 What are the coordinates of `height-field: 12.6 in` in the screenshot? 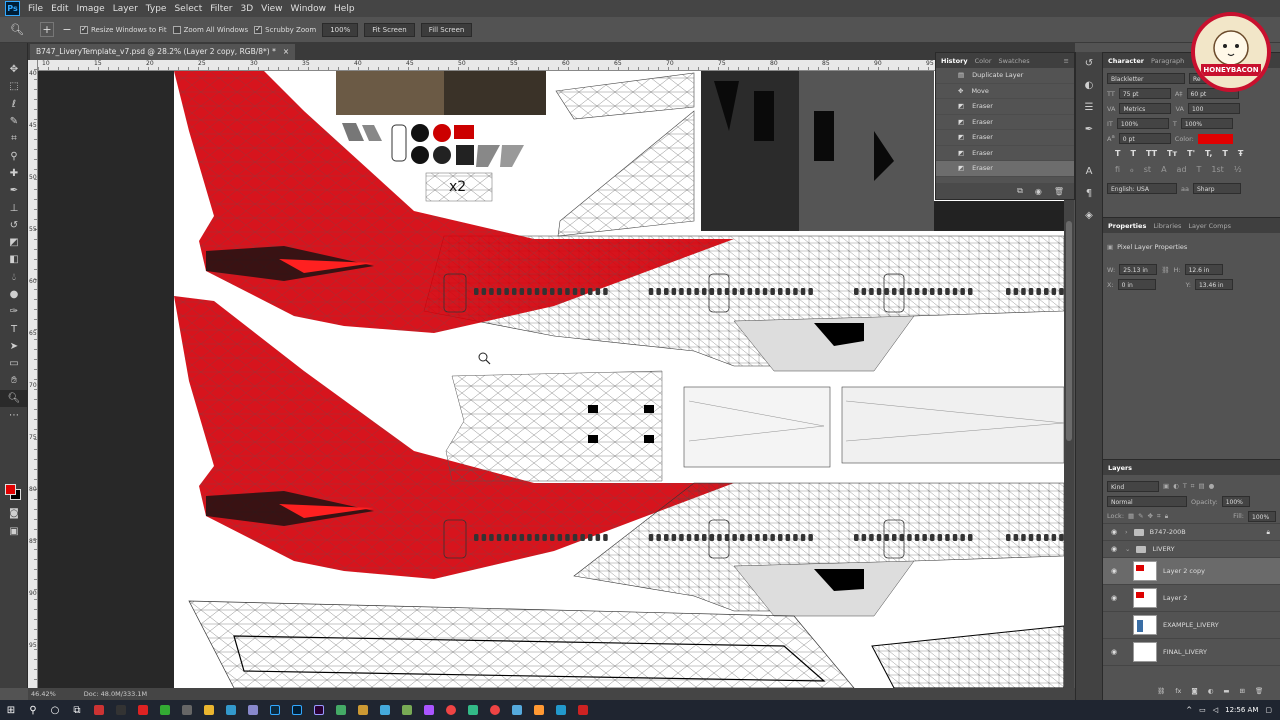 It's located at (1203, 269).